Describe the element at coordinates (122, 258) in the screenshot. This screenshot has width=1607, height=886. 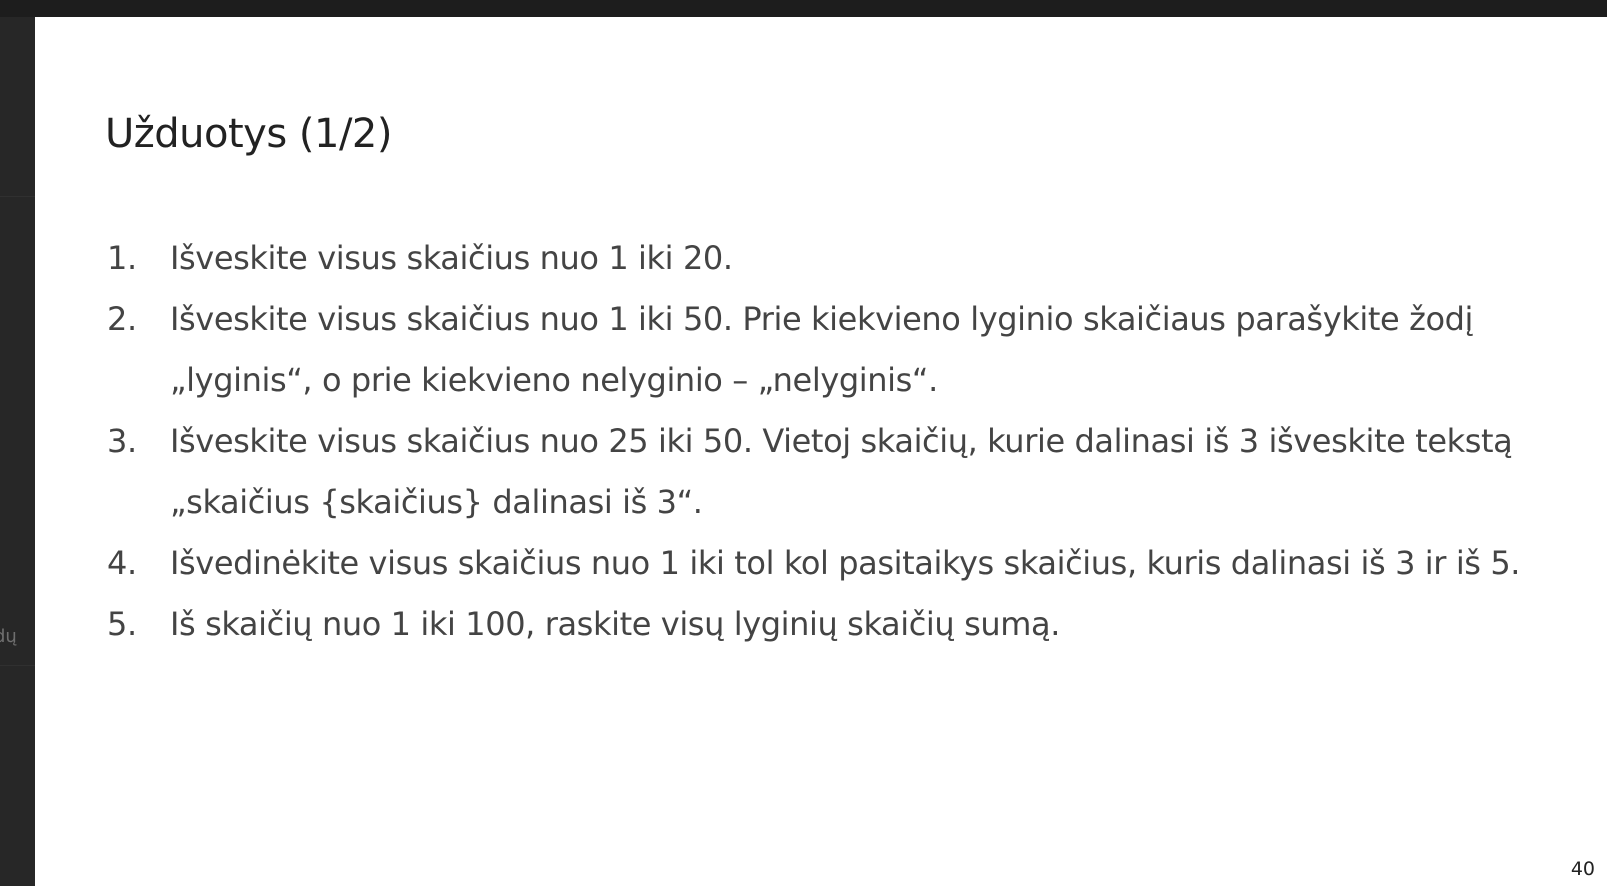
I see `task-number: 1.` at that location.